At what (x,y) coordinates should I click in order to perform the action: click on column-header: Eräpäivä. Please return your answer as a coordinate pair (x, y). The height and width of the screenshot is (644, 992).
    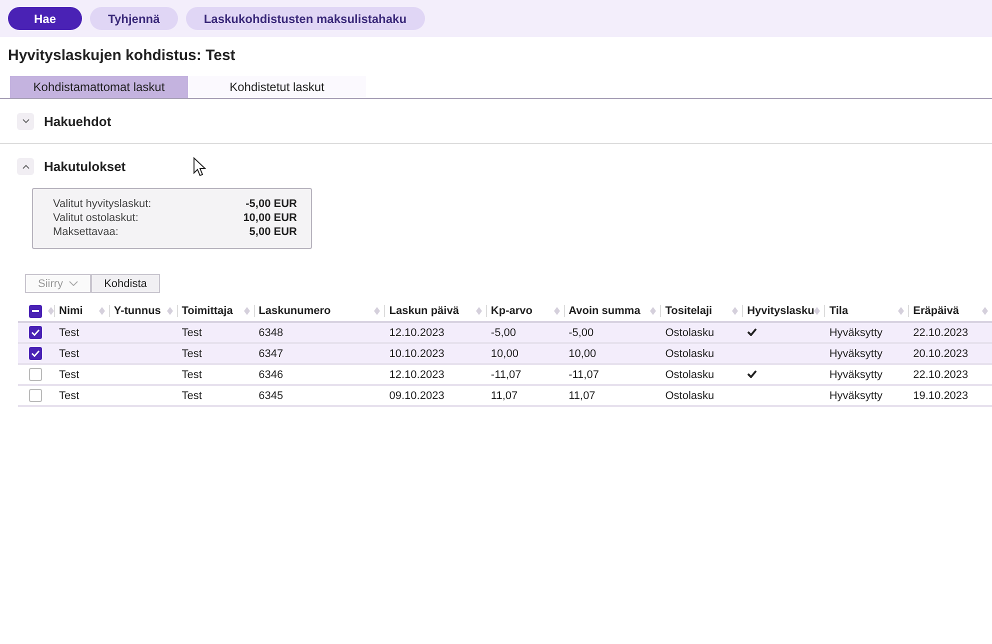
    Looking at the image, I should click on (936, 311).